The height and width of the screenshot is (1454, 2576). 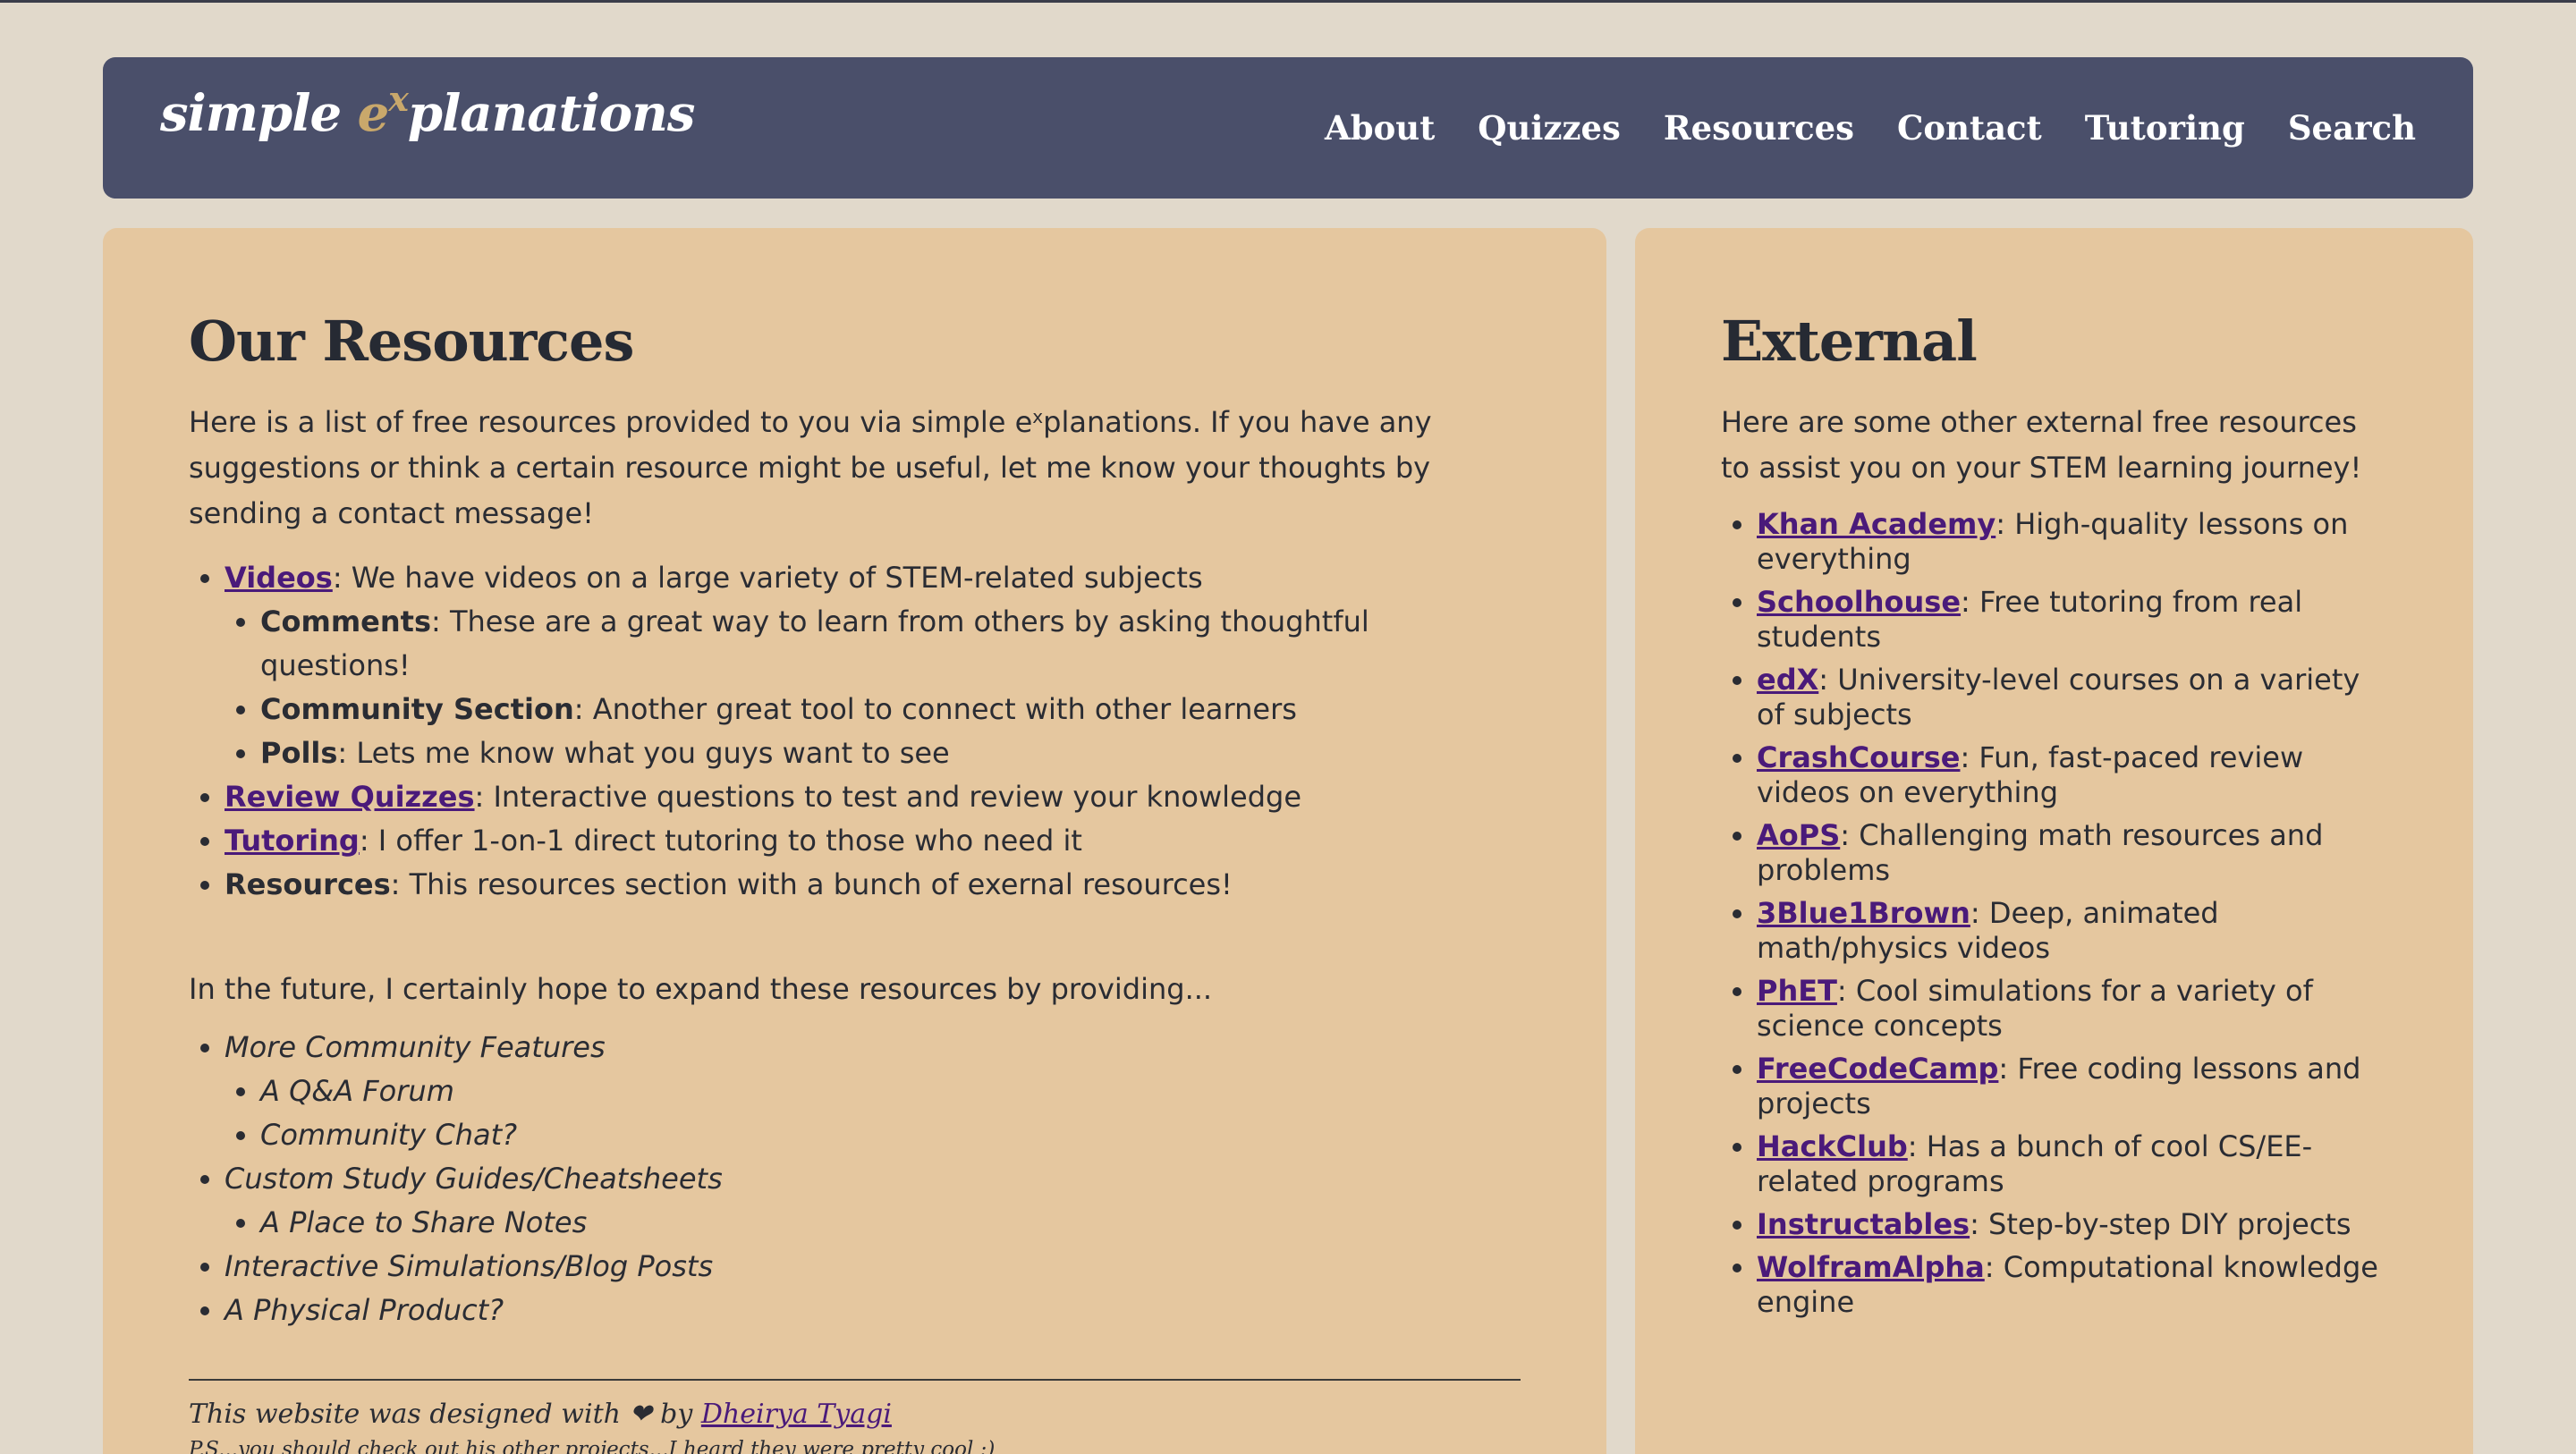 What do you see at coordinates (1759, 128) in the screenshot?
I see `nav-resources: Resources` at bounding box center [1759, 128].